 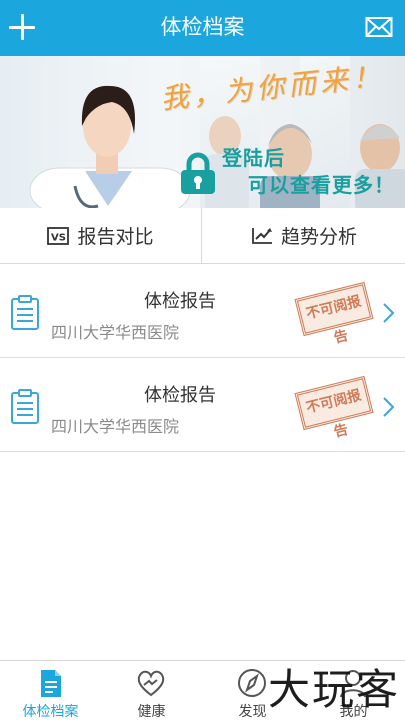 What do you see at coordinates (198, 173) in the screenshot?
I see `lock-icon` at bounding box center [198, 173].